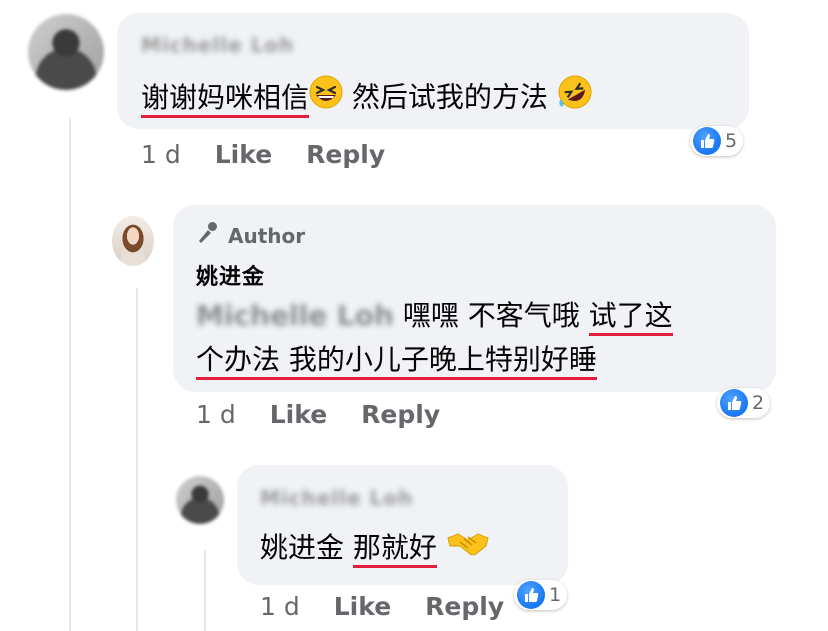 The height and width of the screenshot is (631, 828). I want to click on comment-text: 谢谢妈咪相信 然后试我的方法, so click(367, 98).